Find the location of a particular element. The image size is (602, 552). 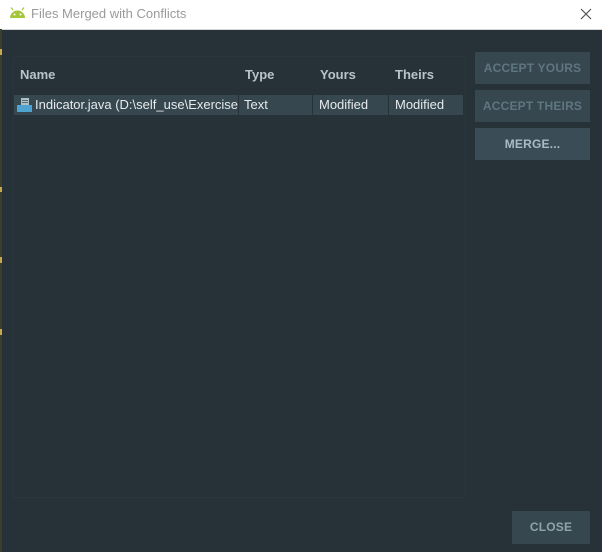

table-header: Name Type Yours Theirs is located at coordinates (239, 75).